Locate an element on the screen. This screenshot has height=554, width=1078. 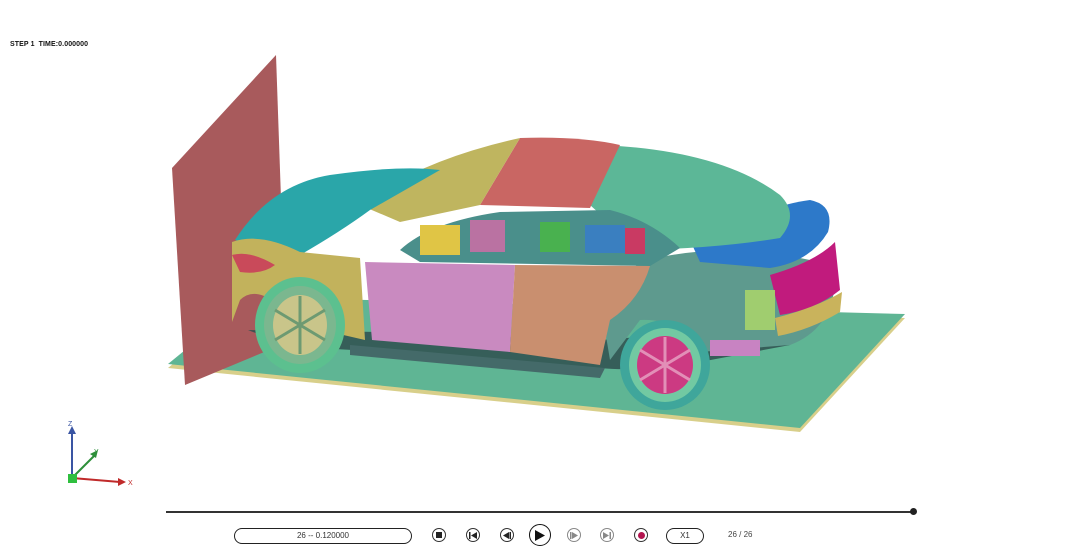
playback-controls: 26 -- 0.120000 X1 26 / 26 is located at coordinates (539, 536).